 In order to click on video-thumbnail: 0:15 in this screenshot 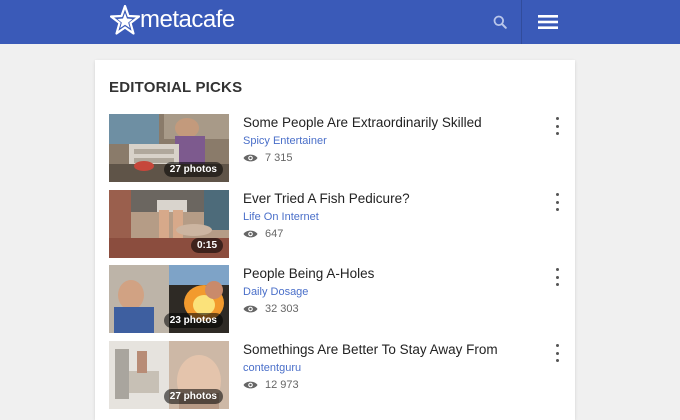, I will do `click(169, 224)`.